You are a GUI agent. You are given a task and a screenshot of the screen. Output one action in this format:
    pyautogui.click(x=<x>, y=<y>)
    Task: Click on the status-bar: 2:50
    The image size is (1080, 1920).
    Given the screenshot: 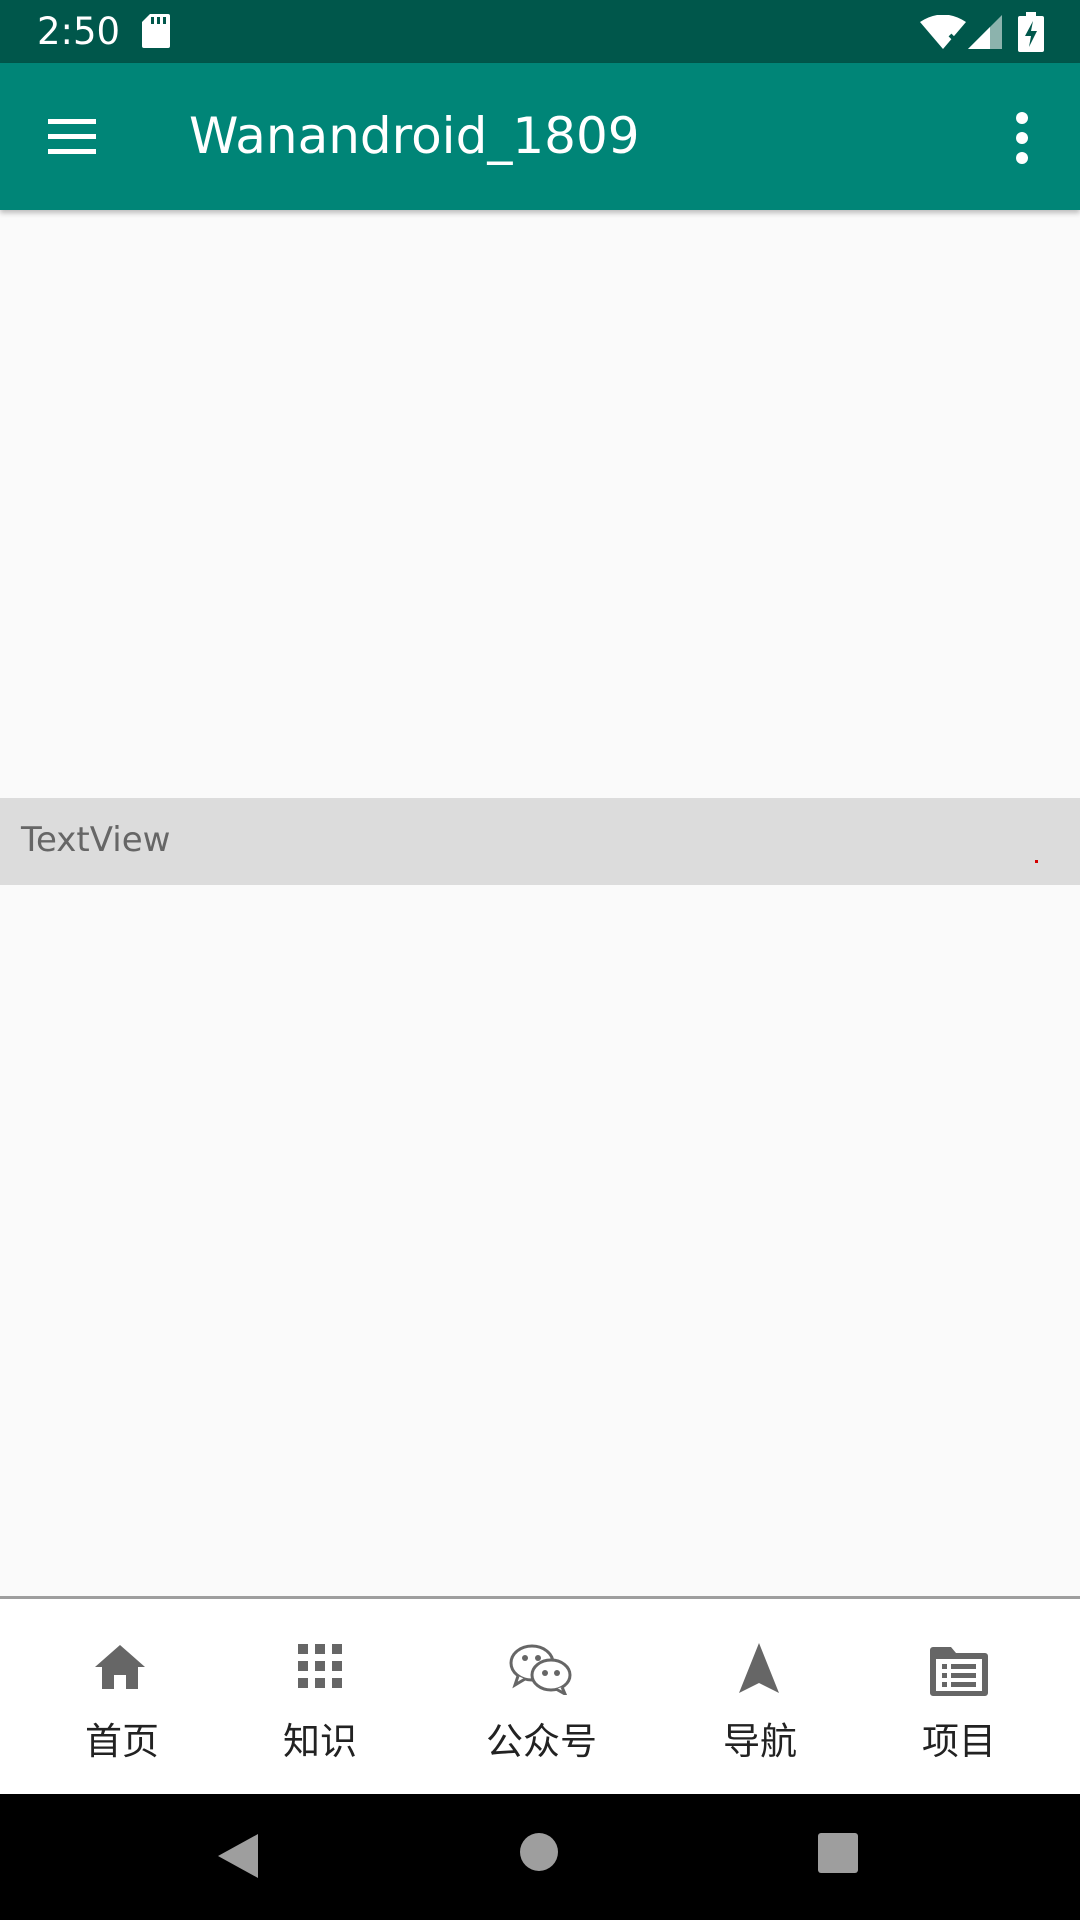 What is the action you would take?
    pyautogui.click(x=540, y=31)
    